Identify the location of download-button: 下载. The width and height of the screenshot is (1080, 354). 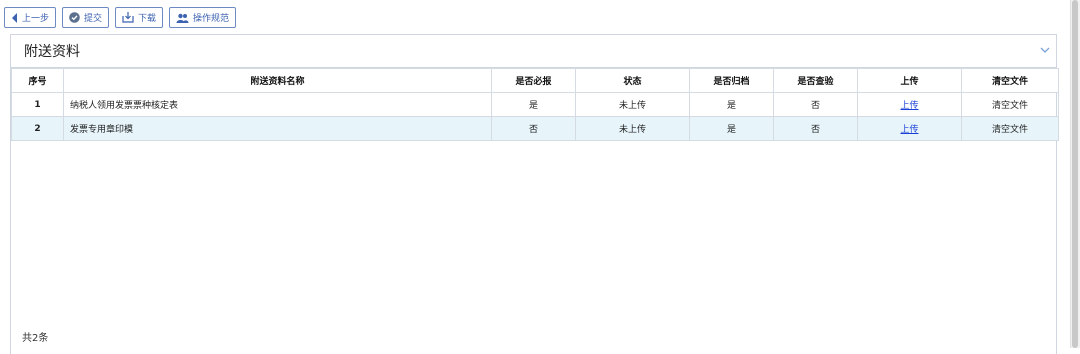
(139, 17).